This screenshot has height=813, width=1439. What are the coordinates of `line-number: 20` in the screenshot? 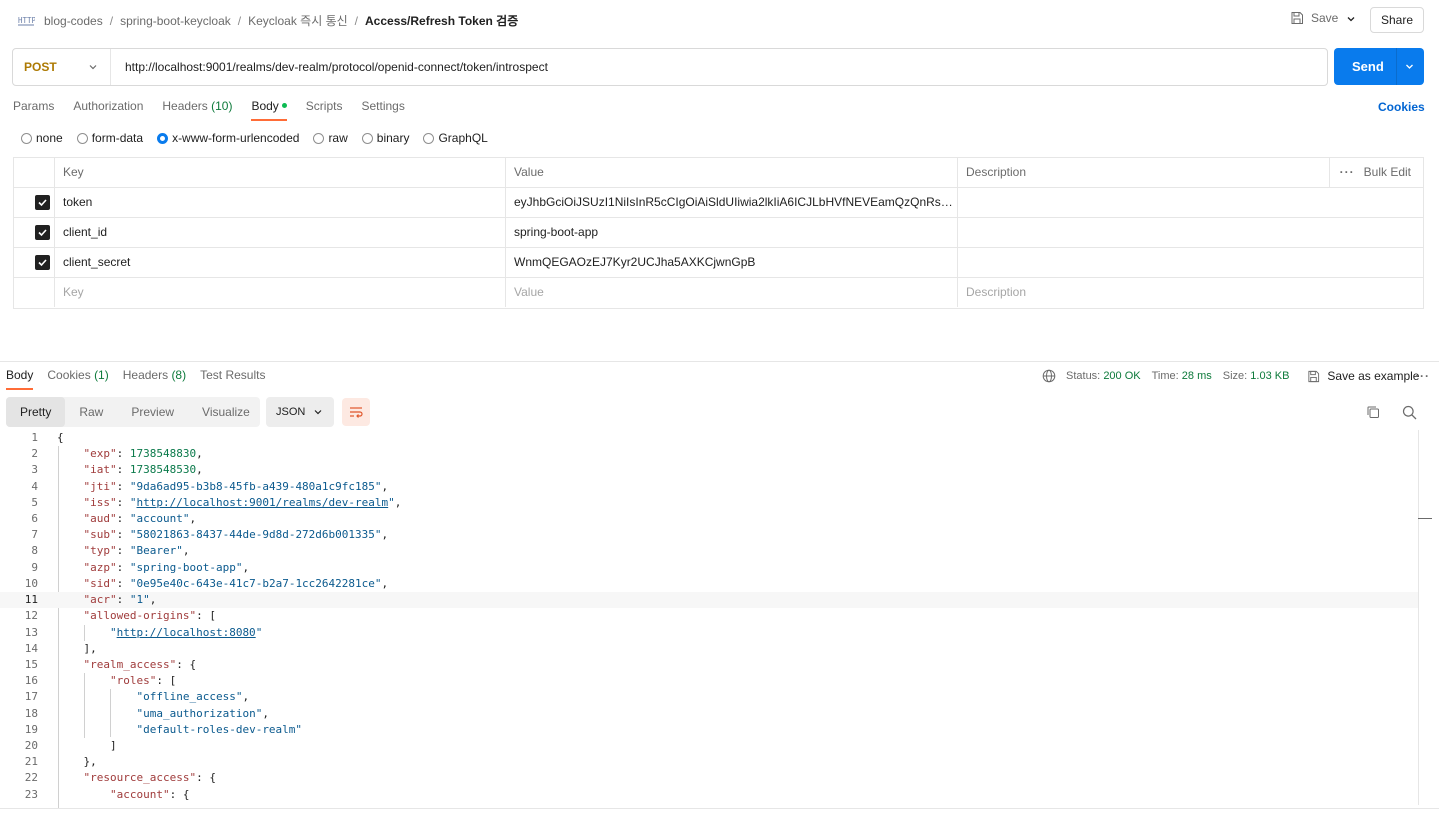 It's located at (31, 745).